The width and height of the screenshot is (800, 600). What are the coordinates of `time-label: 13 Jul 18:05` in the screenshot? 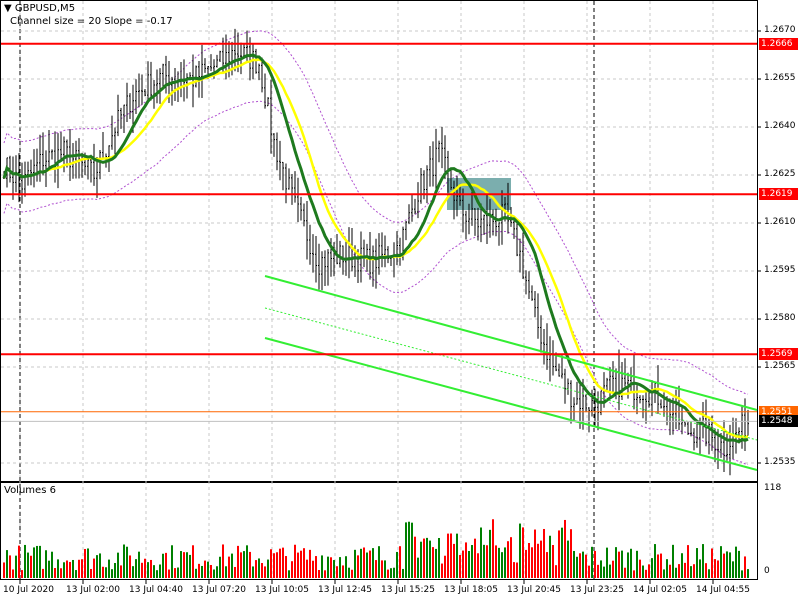 It's located at (471, 590).